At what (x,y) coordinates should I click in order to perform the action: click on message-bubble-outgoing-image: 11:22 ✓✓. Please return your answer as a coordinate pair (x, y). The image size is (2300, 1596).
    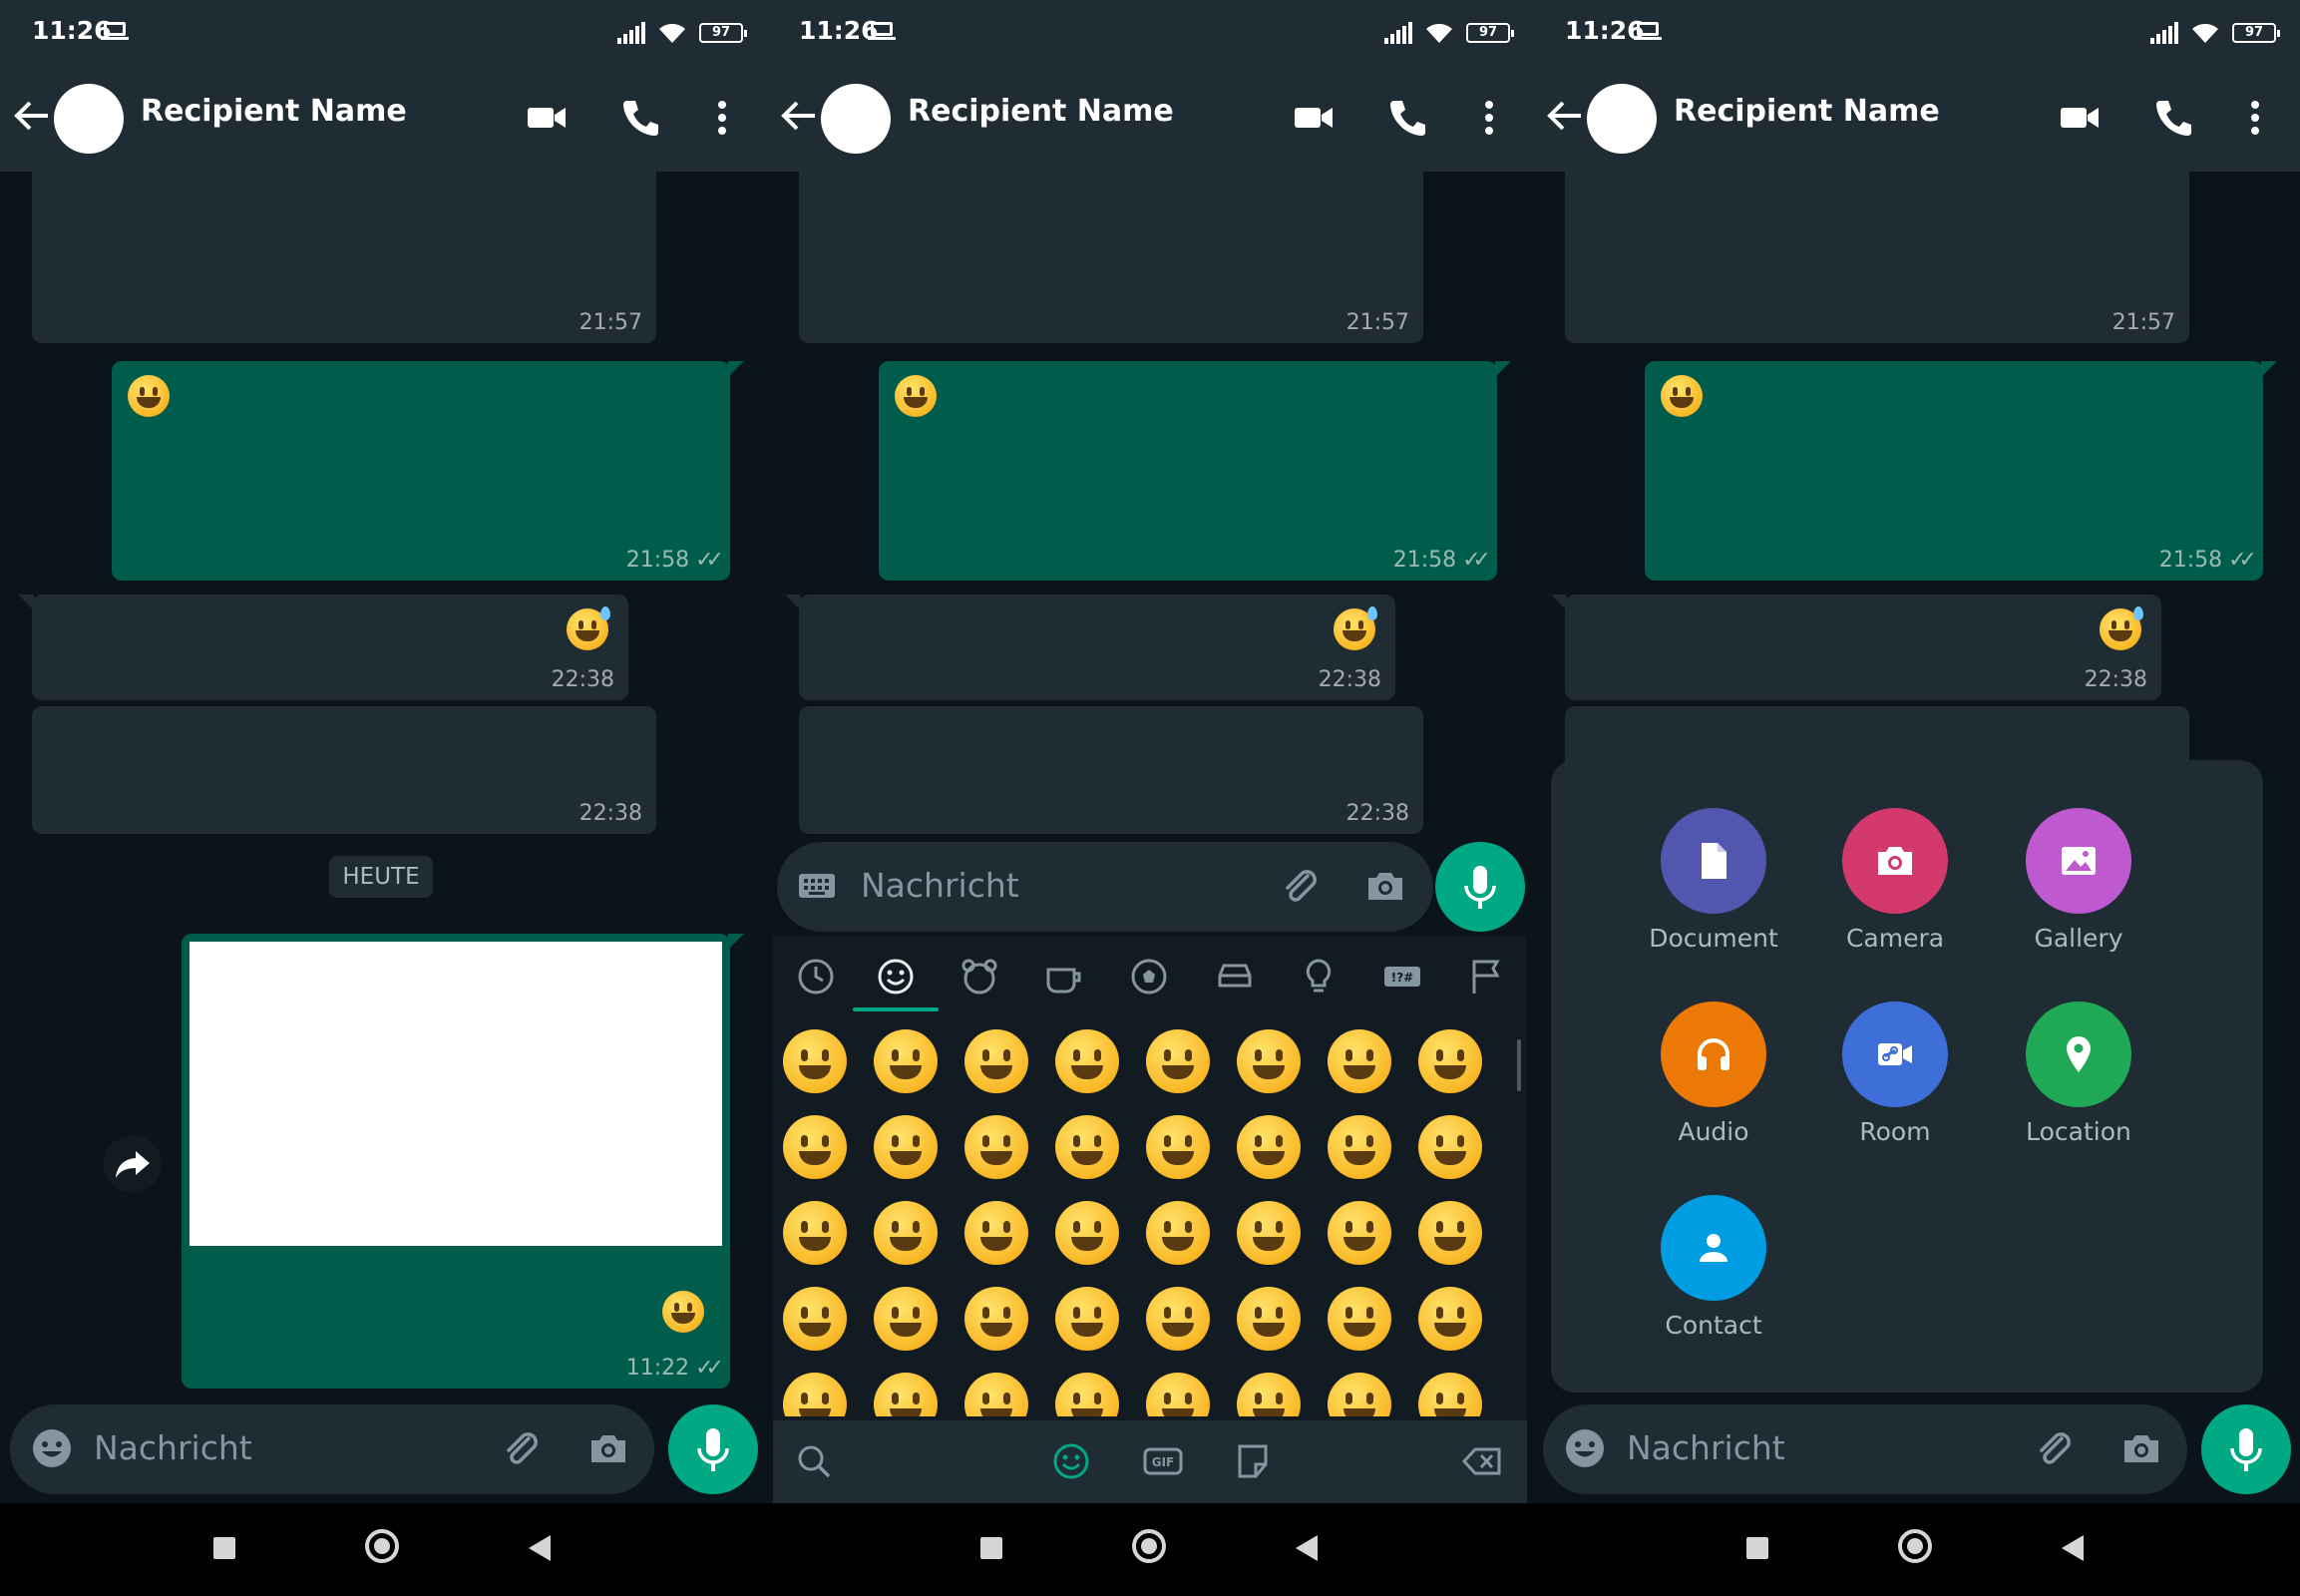
    Looking at the image, I should click on (463, 1161).